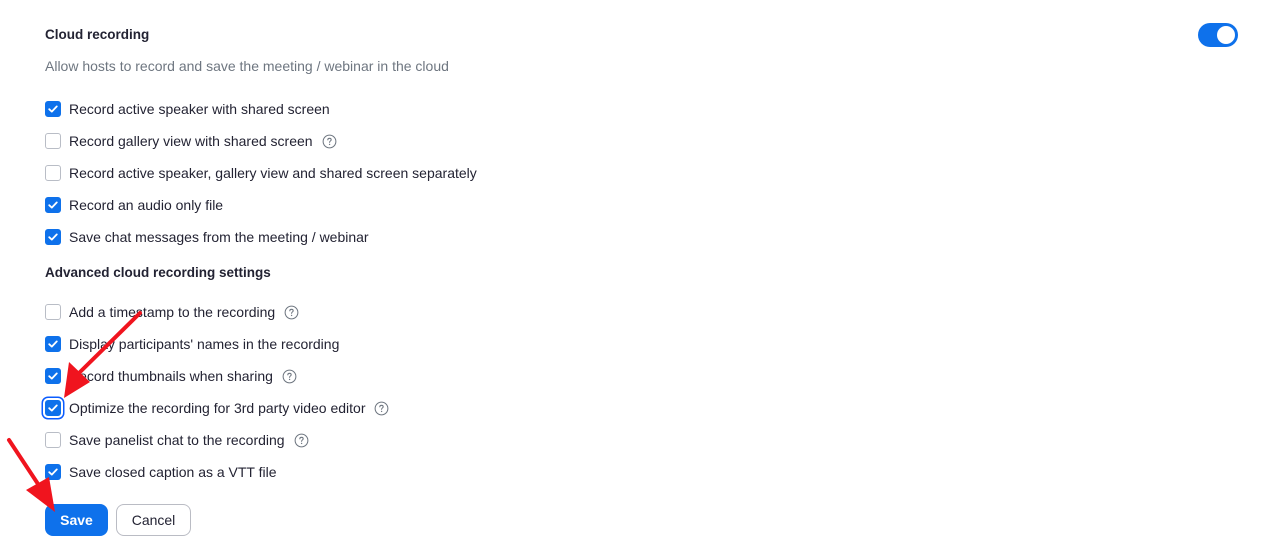 Image resolution: width=1274 pixels, height=557 pixels. Describe the element at coordinates (103, 354) in the screenshot. I see `red-arrow-icon` at that location.